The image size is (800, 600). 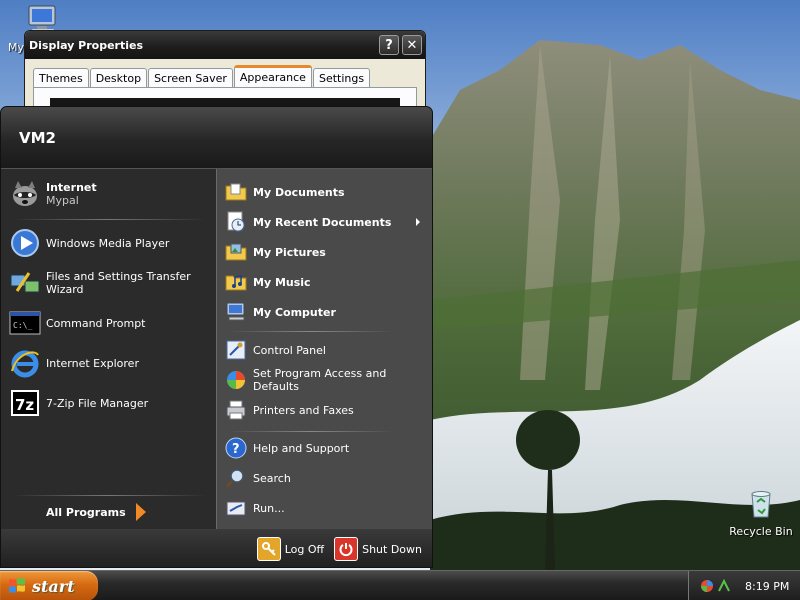 I want to click on desktop-icon-label: My, so click(x=16, y=47).